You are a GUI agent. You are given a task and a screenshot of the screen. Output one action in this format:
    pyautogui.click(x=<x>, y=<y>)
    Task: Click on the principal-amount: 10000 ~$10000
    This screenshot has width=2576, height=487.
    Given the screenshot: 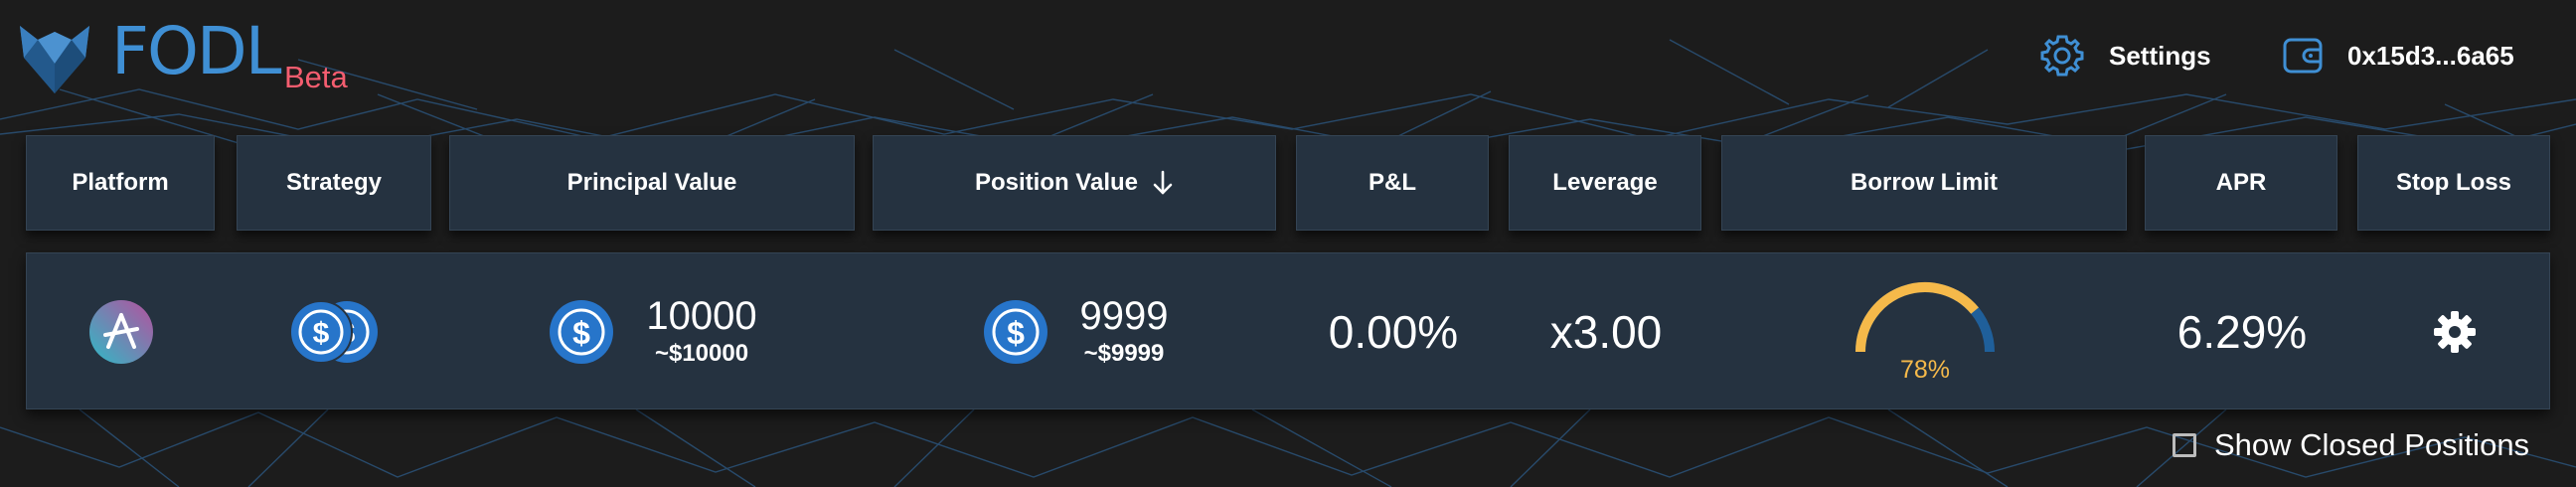 What is the action you would take?
    pyautogui.click(x=701, y=332)
    